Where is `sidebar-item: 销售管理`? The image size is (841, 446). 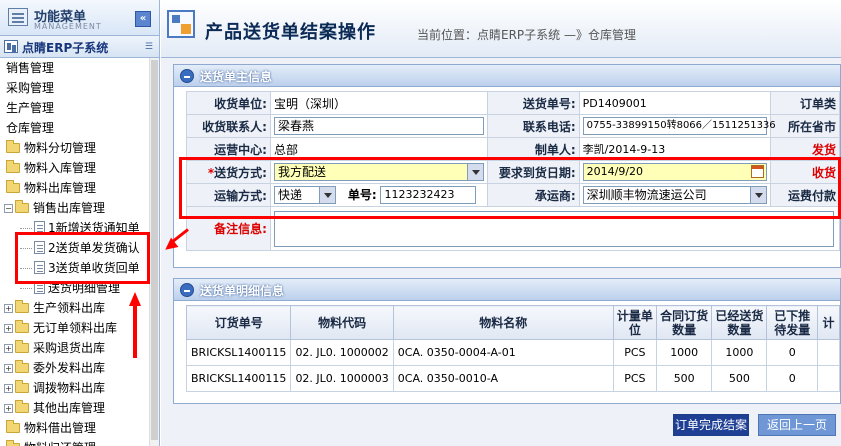 sidebar-item: 销售管理 is located at coordinates (75, 68).